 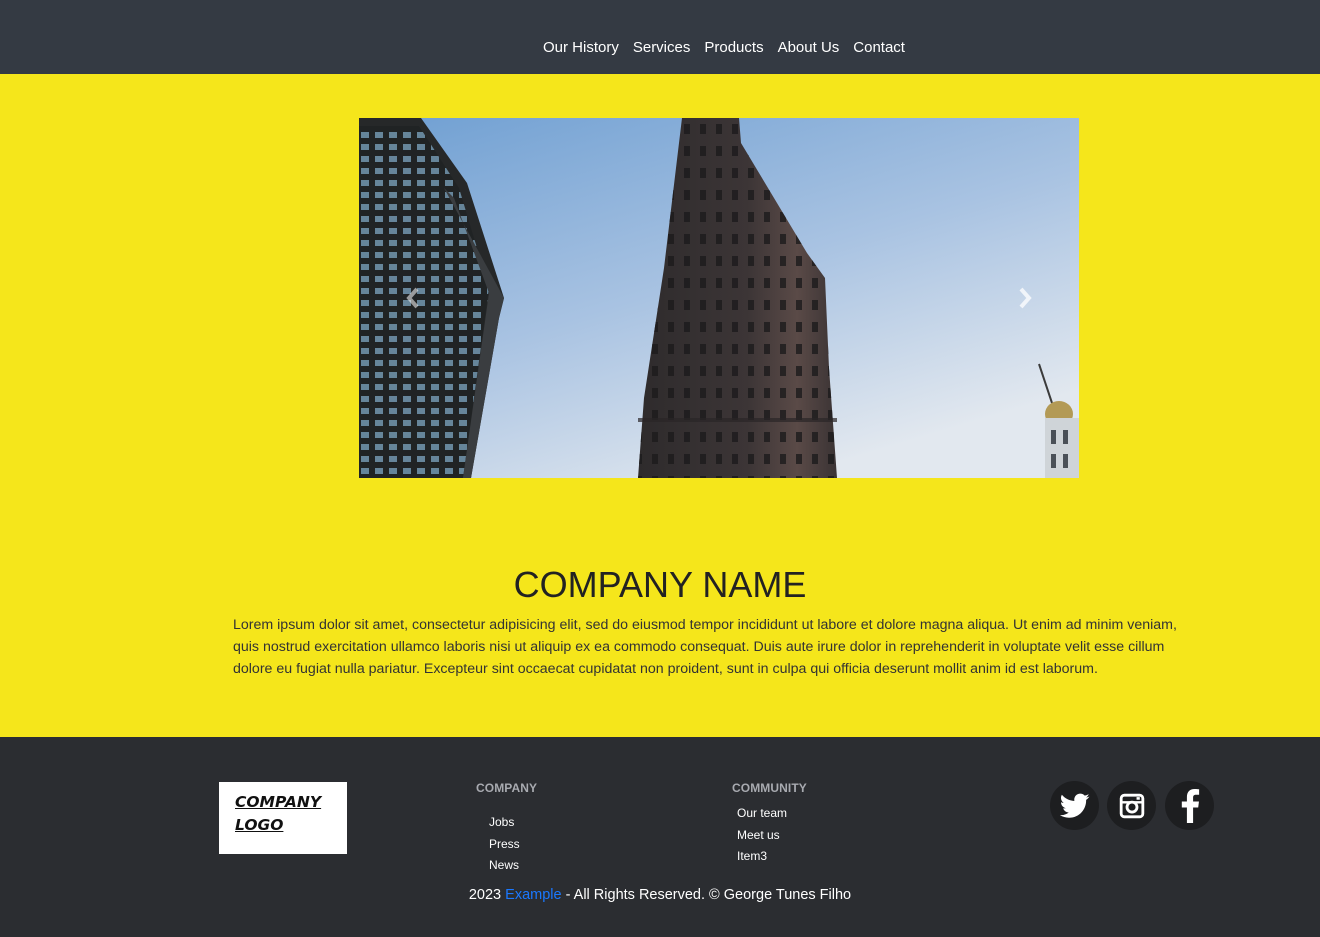 I want to click on footer-link-meet-us: Meet us, so click(x=758, y=835).